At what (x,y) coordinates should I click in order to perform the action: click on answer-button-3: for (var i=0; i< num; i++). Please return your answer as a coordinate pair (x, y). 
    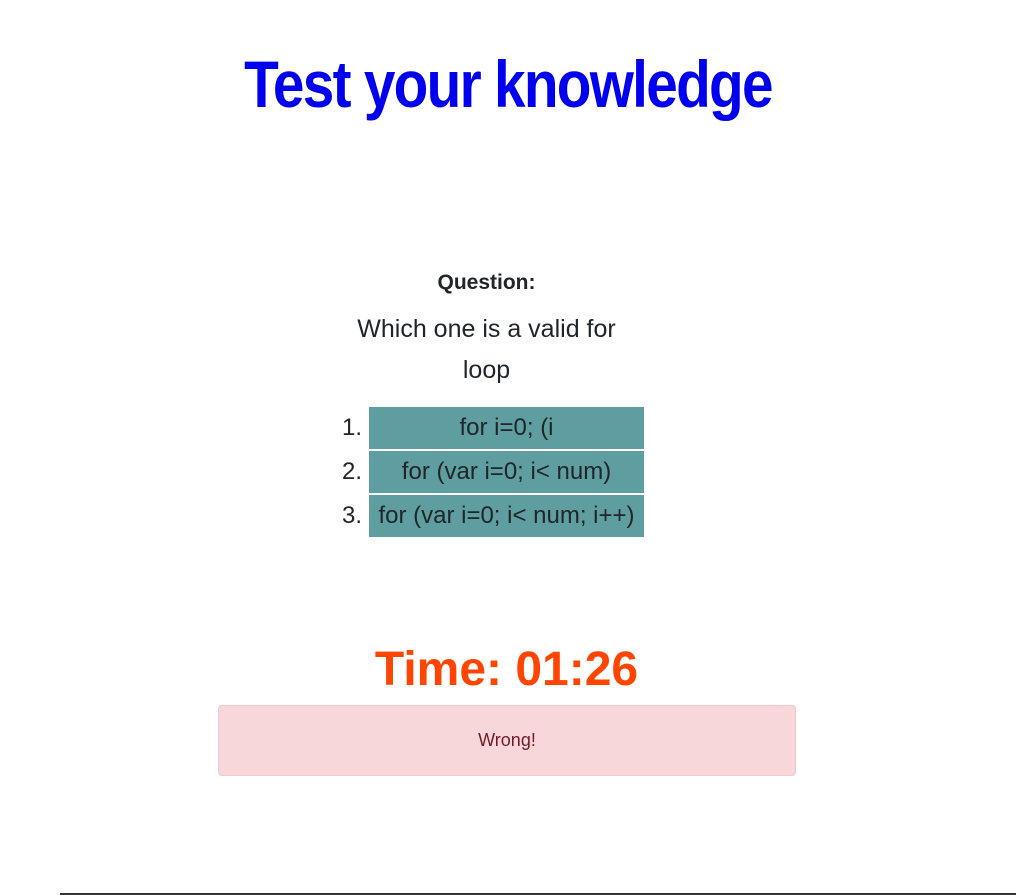
    Looking at the image, I should click on (506, 516).